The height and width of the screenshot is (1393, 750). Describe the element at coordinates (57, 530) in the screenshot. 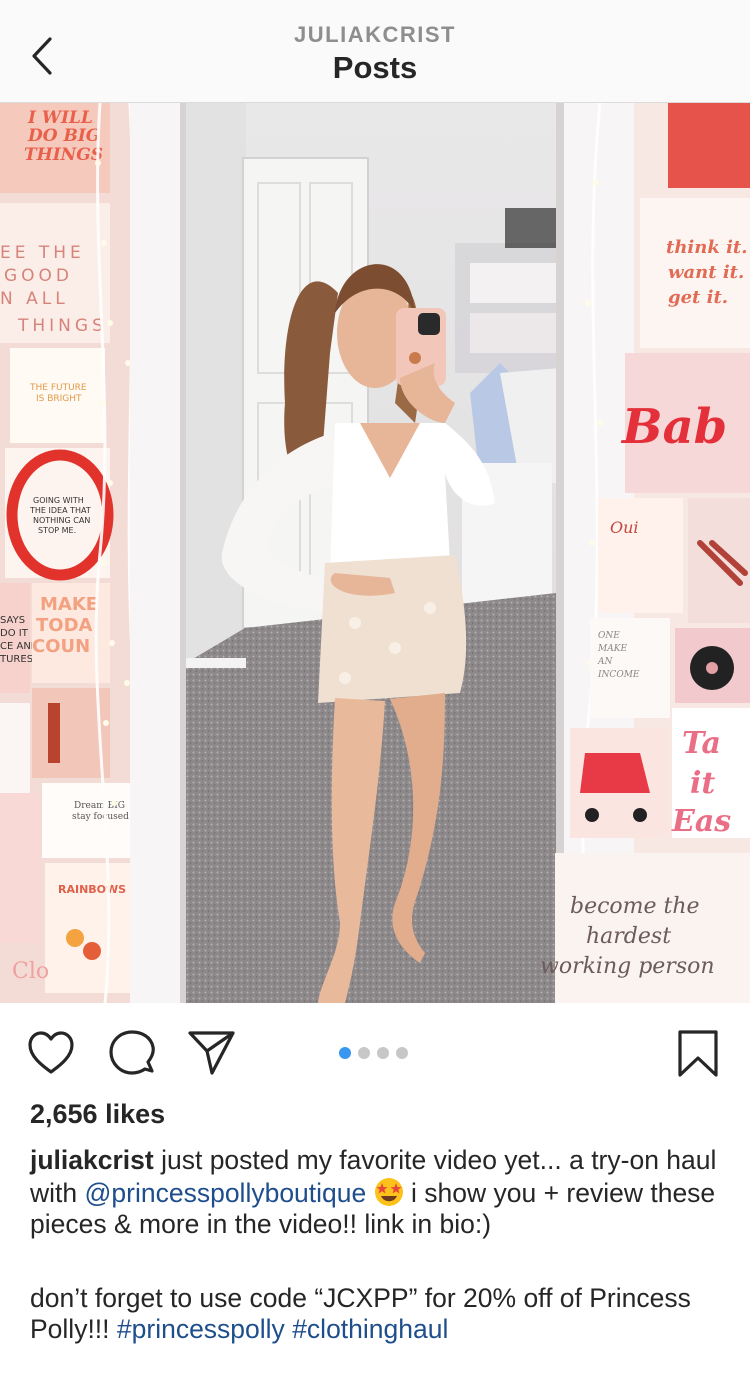

I see `svg-text: STOP ME.` at that location.